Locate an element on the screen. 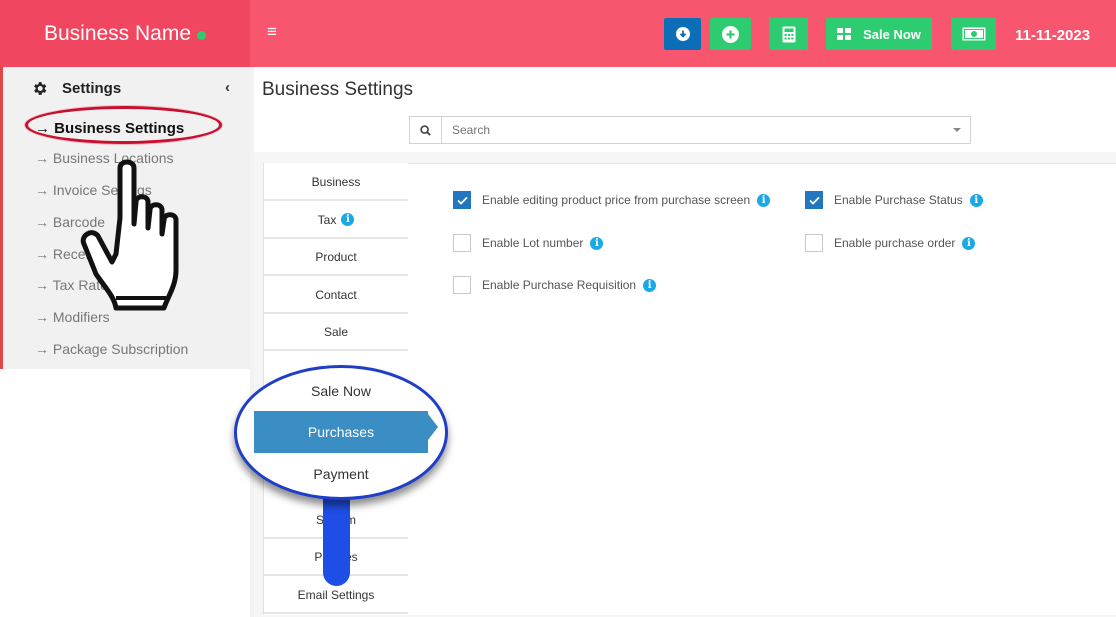 The height and width of the screenshot is (617, 1116). option-label: Enable Purchase Status is located at coordinates (898, 200).